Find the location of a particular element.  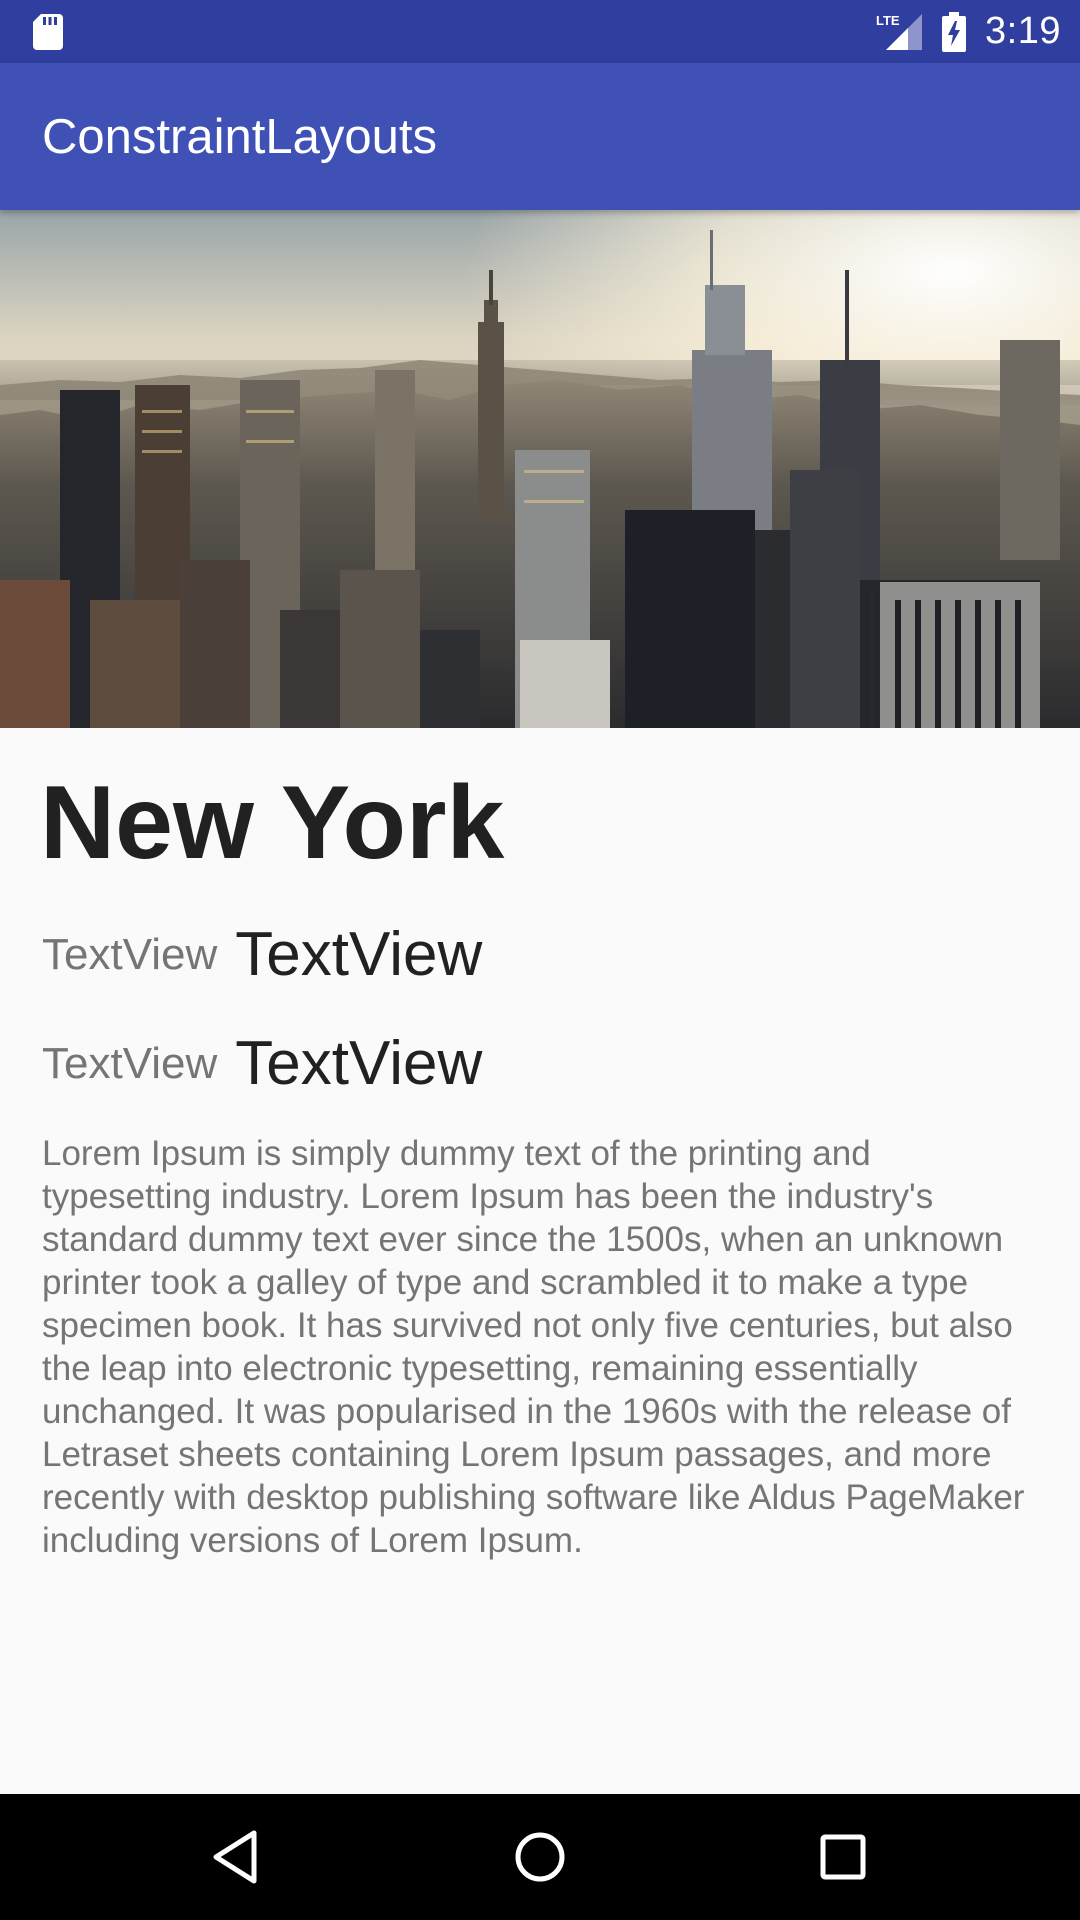

status-bar: LTE 3:19 is located at coordinates (540, 31).